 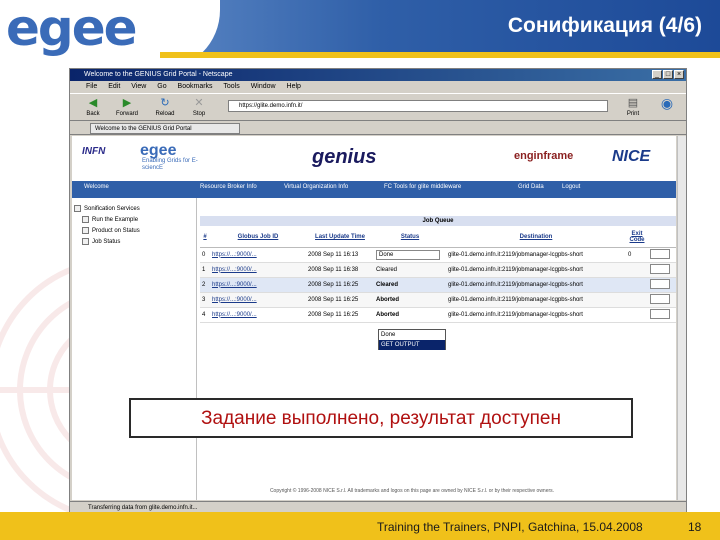 What do you see at coordinates (536, 237) in the screenshot?
I see `col-destination: Destination` at bounding box center [536, 237].